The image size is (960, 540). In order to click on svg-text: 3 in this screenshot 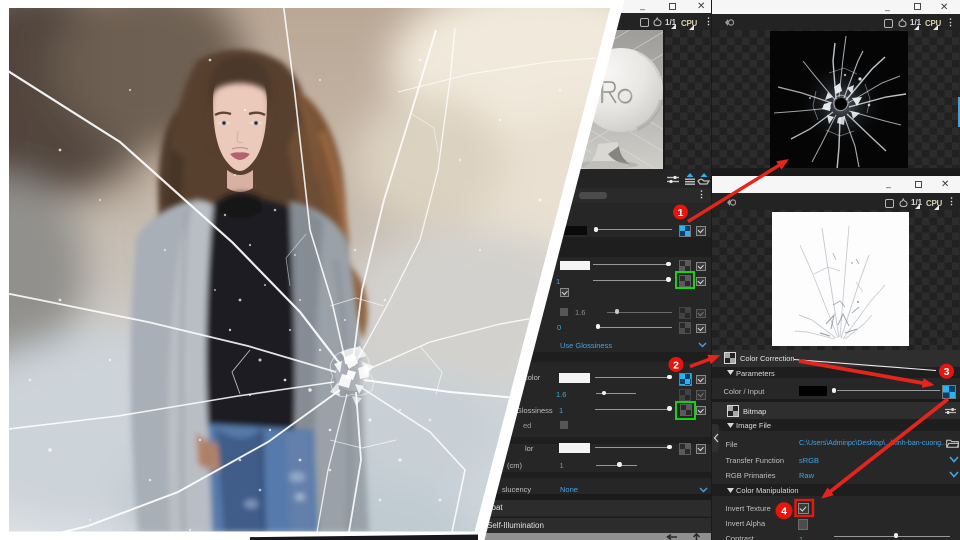, I will do `click(947, 372)`.